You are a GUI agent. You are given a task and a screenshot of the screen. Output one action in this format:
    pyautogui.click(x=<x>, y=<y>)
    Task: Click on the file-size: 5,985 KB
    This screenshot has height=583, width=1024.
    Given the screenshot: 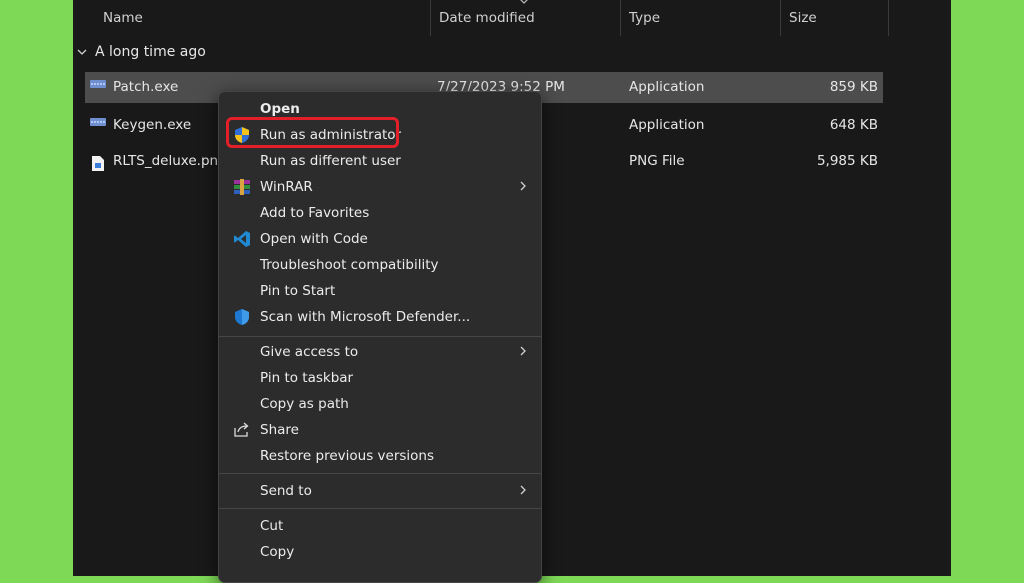 What is the action you would take?
    pyautogui.click(x=847, y=161)
    